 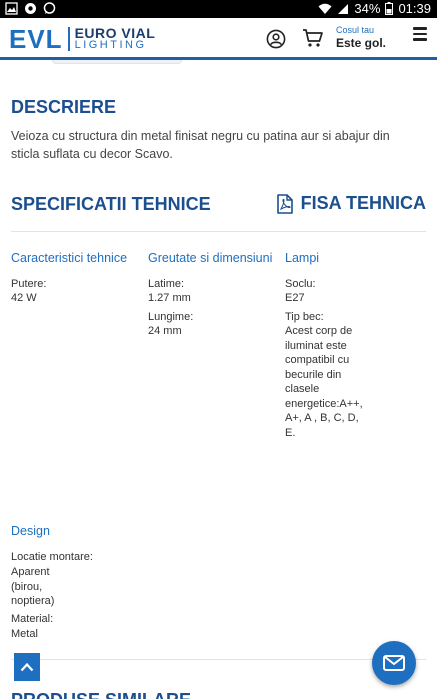 I want to click on socket-value: E27, so click(x=295, y=298).